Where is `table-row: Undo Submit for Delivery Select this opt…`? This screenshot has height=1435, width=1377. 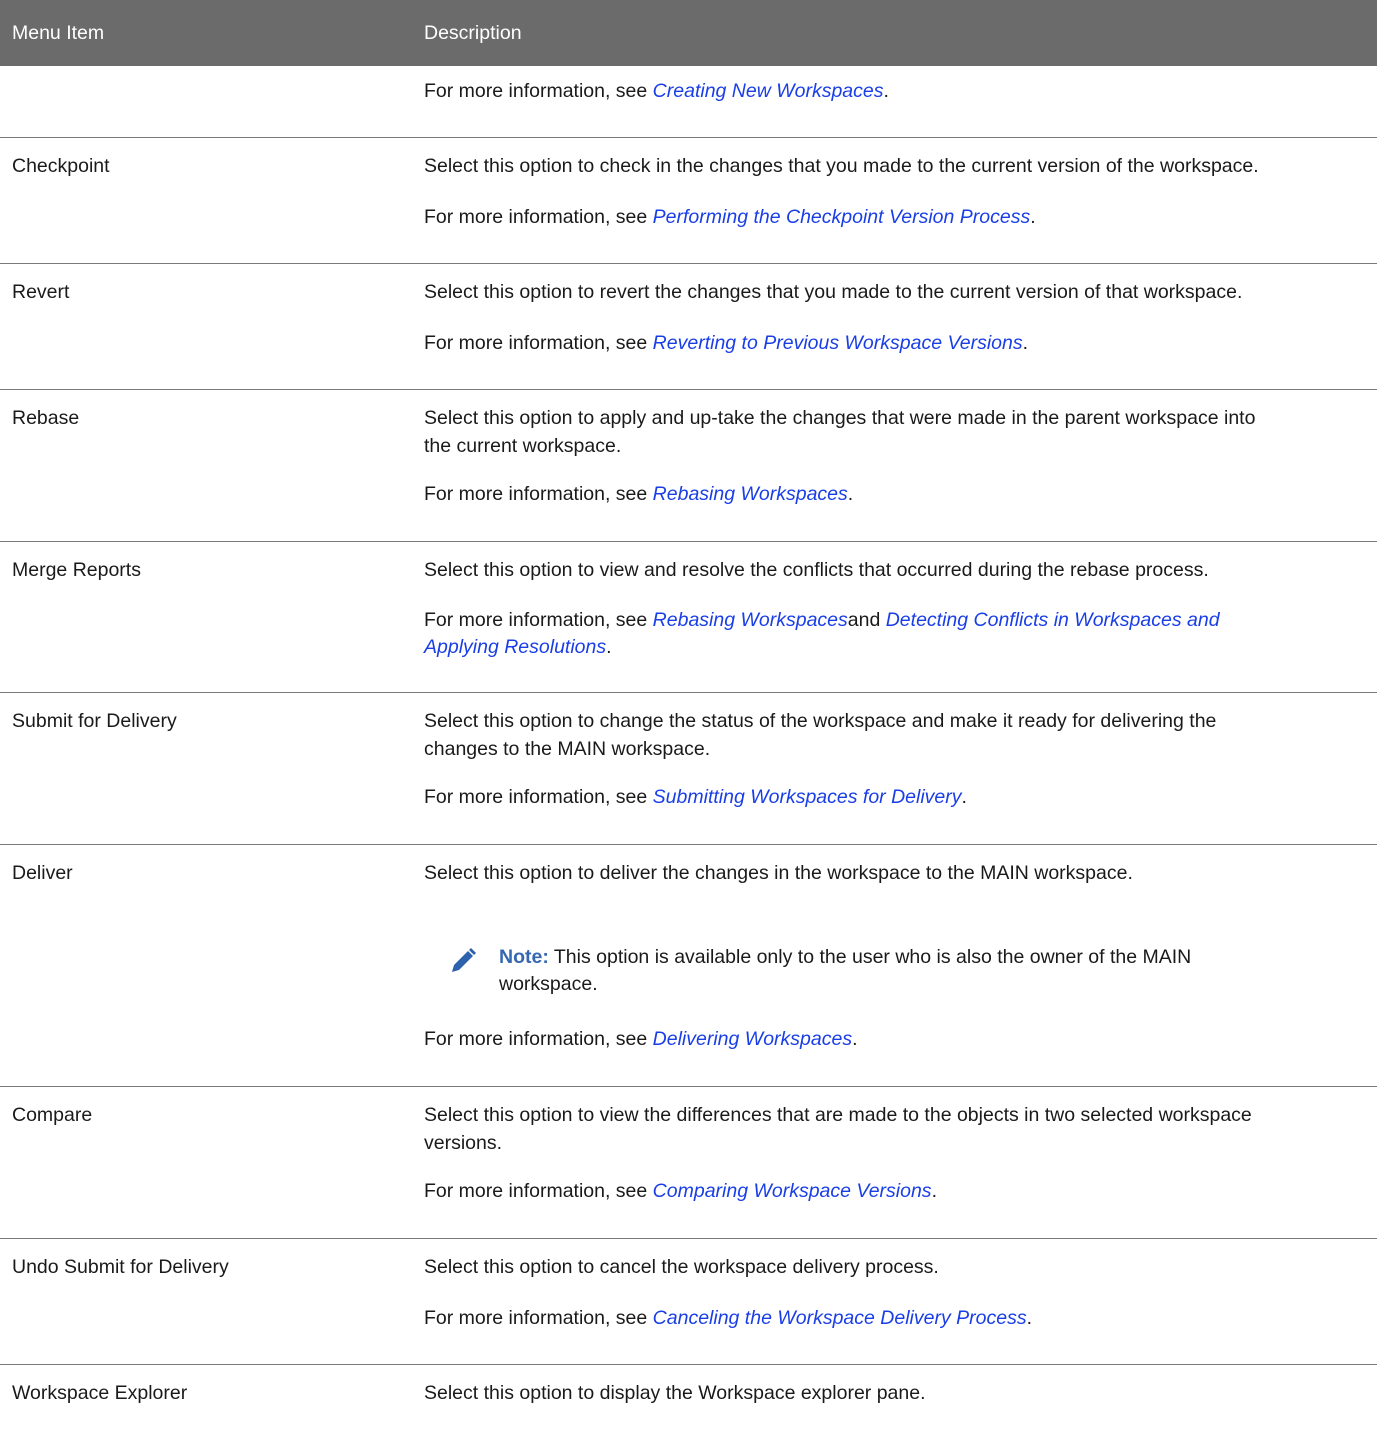
table-row: Undo Submit for Delivery Select this opt… is located at coordinates (688, 1302).